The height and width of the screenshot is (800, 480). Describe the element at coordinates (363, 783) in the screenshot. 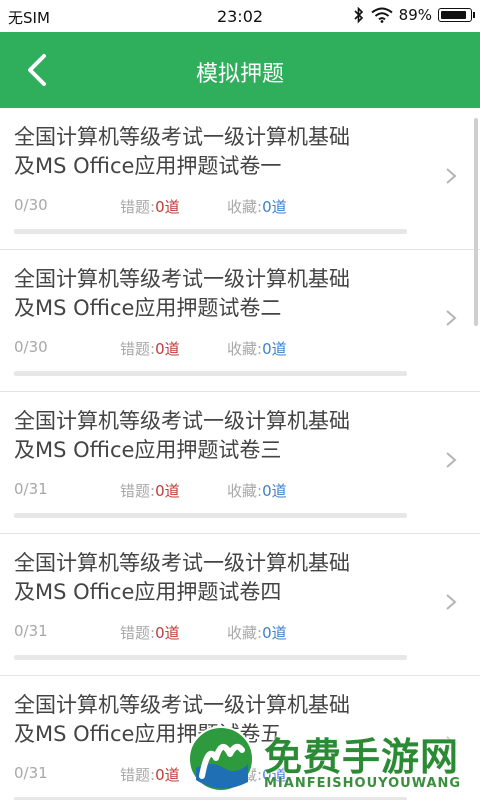

I see `watermark-subtext: MIANFEISHOUYOUWANG` at that location.